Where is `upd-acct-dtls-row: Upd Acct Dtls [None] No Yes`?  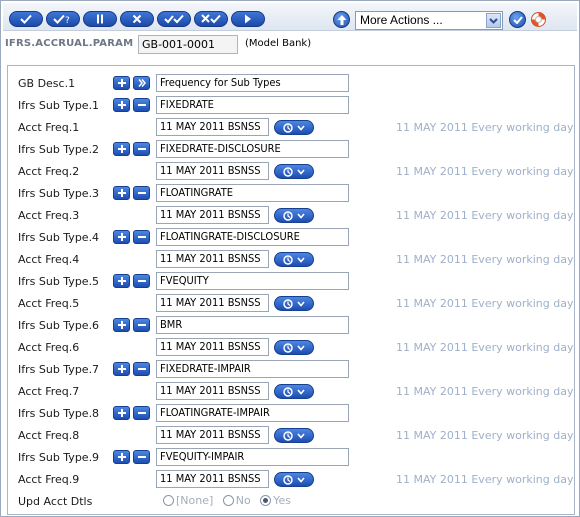 upd-acct-dtls-row: Upd Acct Dtls [None] No Yes is located at coordinates (291, 501).